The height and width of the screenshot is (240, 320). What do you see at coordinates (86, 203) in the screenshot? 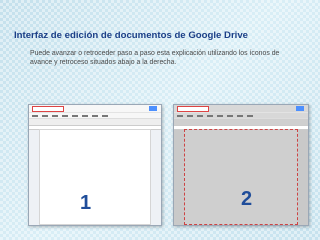
I see `step-number: 1` at bounding box center [86, 203].